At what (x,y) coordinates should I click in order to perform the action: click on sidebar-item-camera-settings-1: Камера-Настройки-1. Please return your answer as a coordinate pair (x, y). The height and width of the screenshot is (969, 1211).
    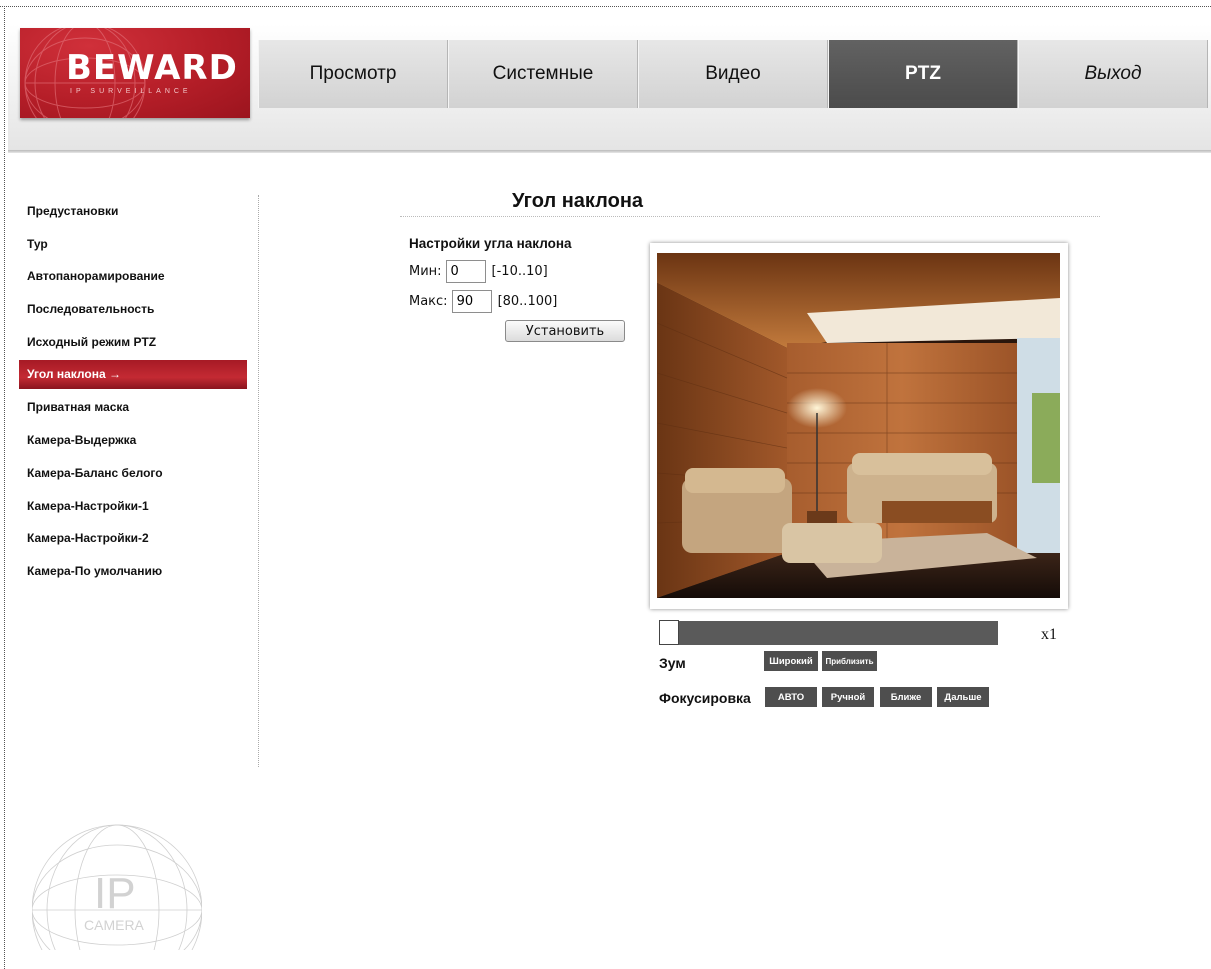
    Looking at the image, I should click on (133, 506).